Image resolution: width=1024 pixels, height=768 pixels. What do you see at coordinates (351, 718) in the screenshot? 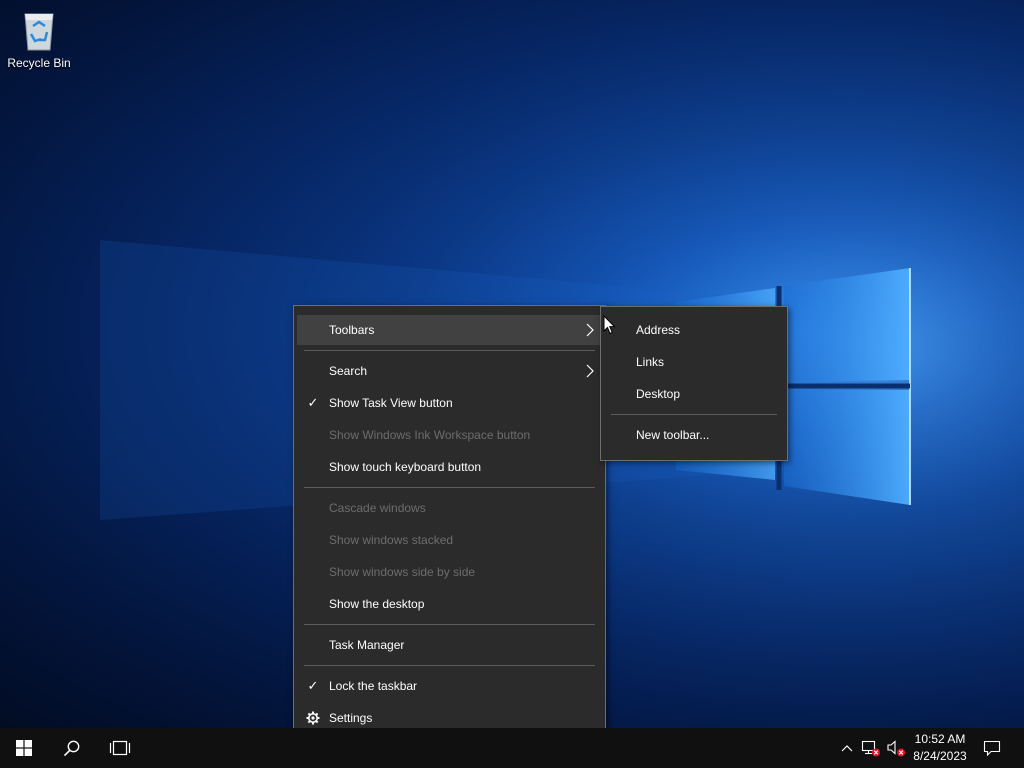
I see `menu-item-label: Settings` at bounding box center [351, 718].